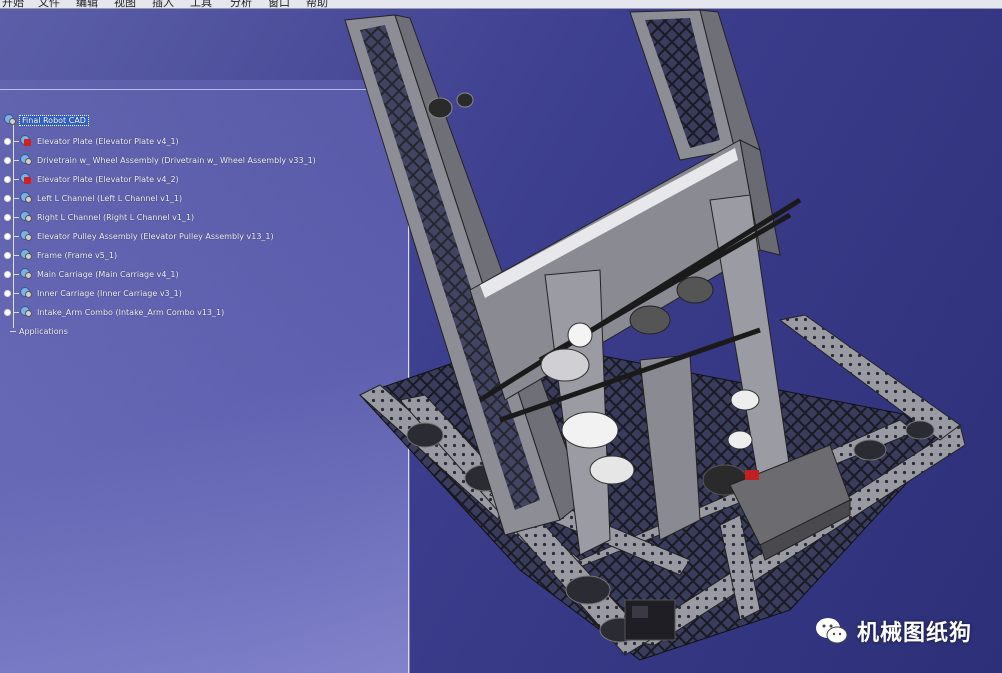 This screenshot has width=1002, height=673. I want to click on tree-node: Frame (Frame v5_1), so click(61, 255).